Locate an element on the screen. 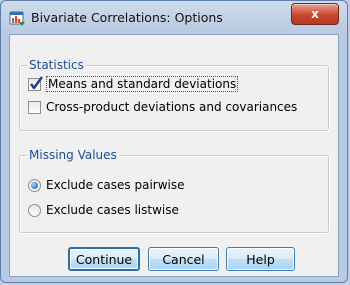  checkmark-icon is located at coordinates (36, 82).